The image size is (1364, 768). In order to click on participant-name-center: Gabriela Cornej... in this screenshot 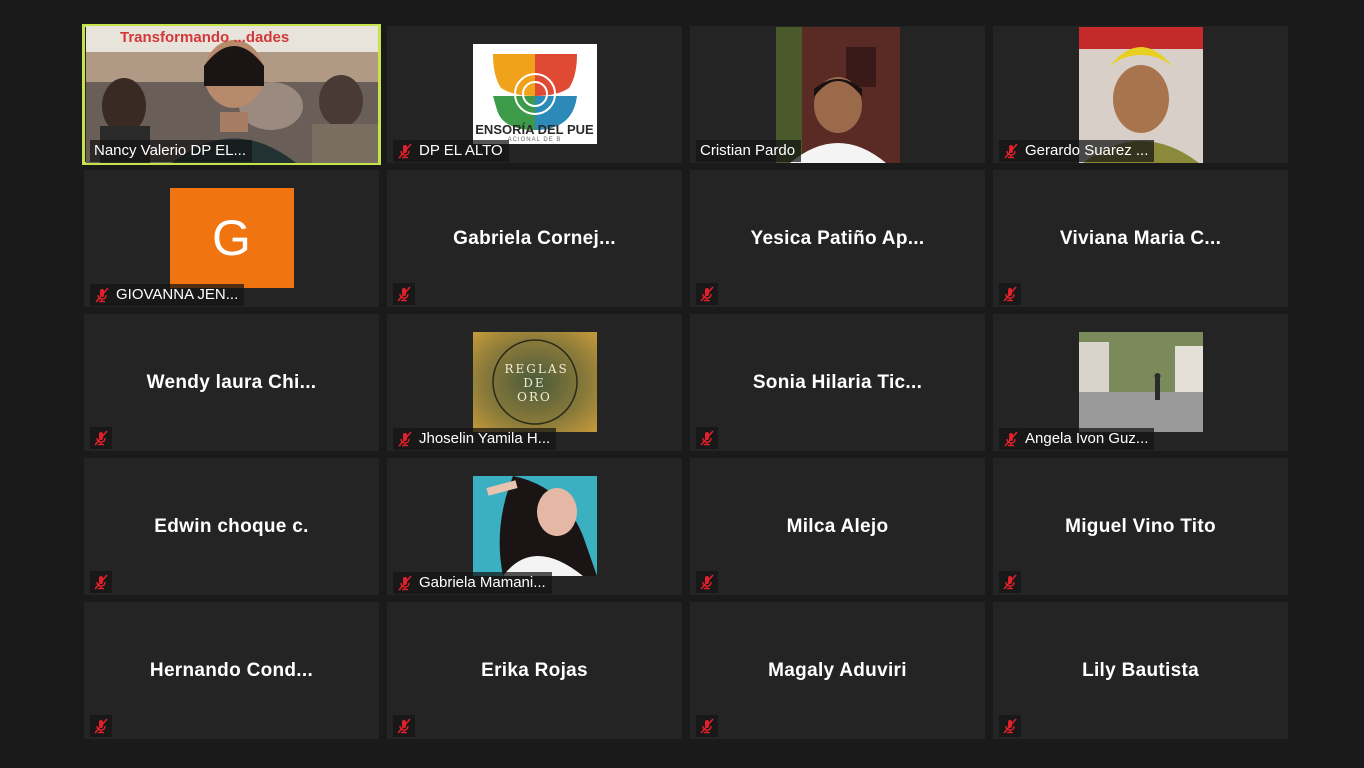, I will do `click(534, 238)`.